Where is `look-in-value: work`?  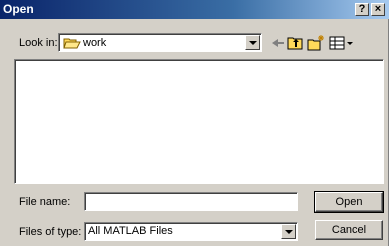
look-in-value: work is located at coordinates (95, 43).